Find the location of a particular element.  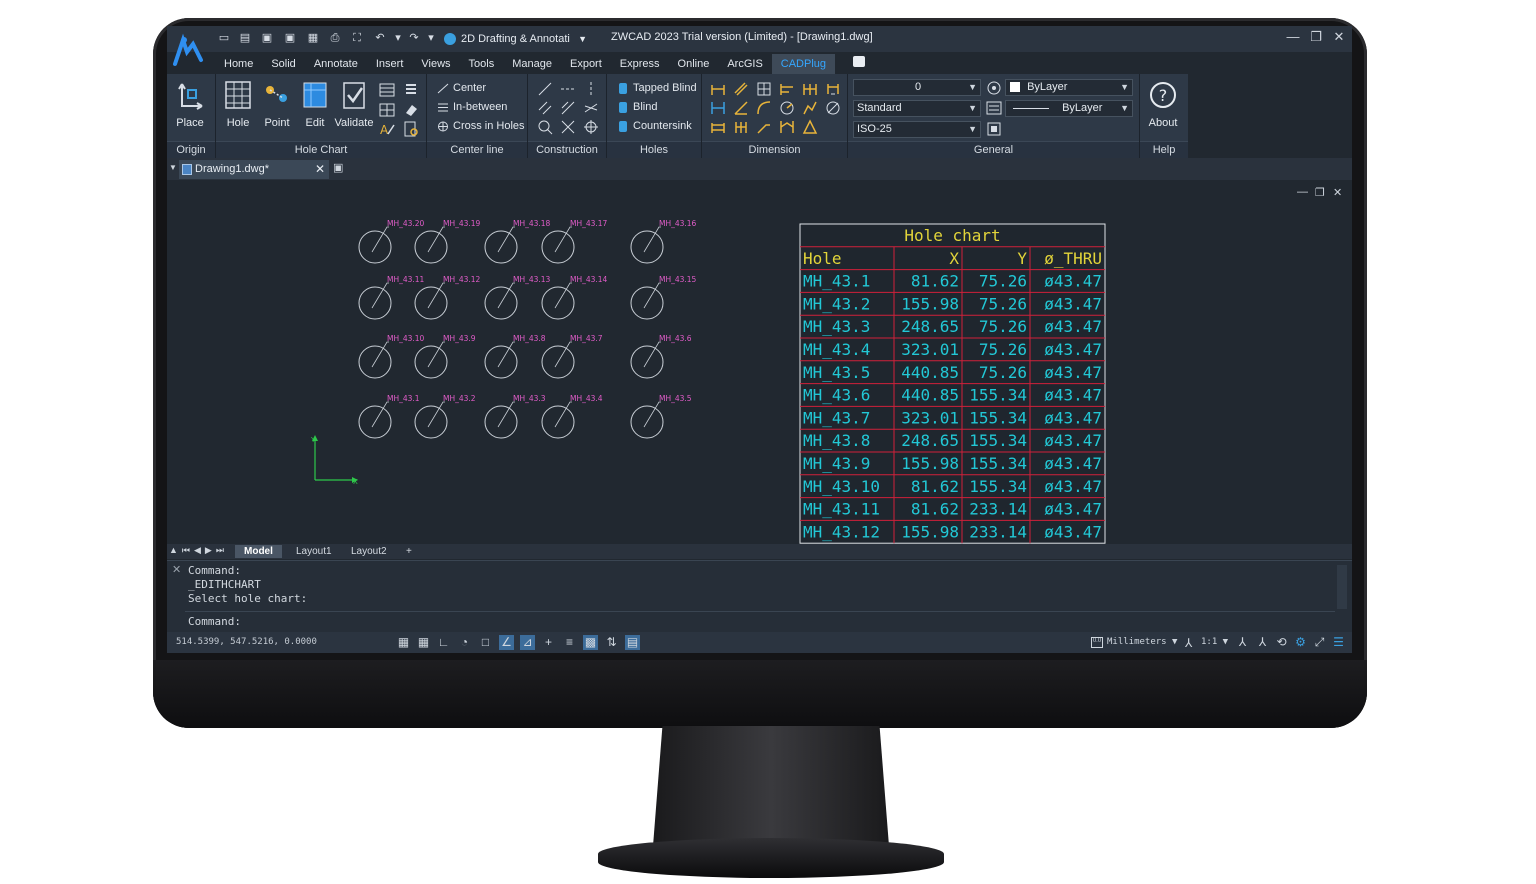

tapped-blind-button: Tapped Blind is located at coordinates (657, 88).